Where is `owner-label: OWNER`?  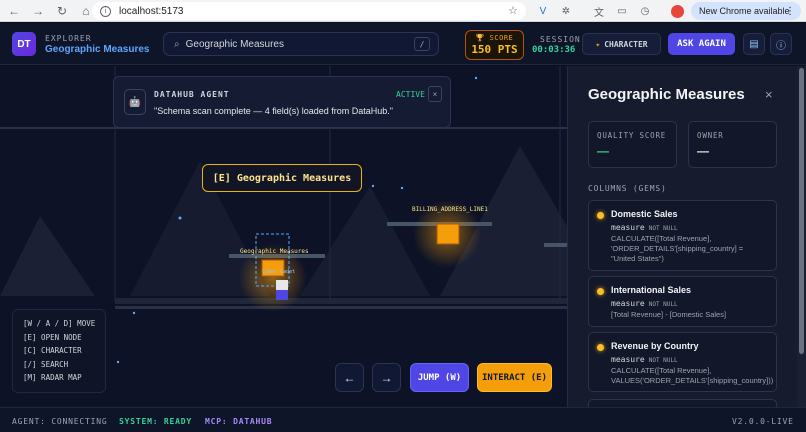 owner-label: OWNER is located at coordinates (710, 135).